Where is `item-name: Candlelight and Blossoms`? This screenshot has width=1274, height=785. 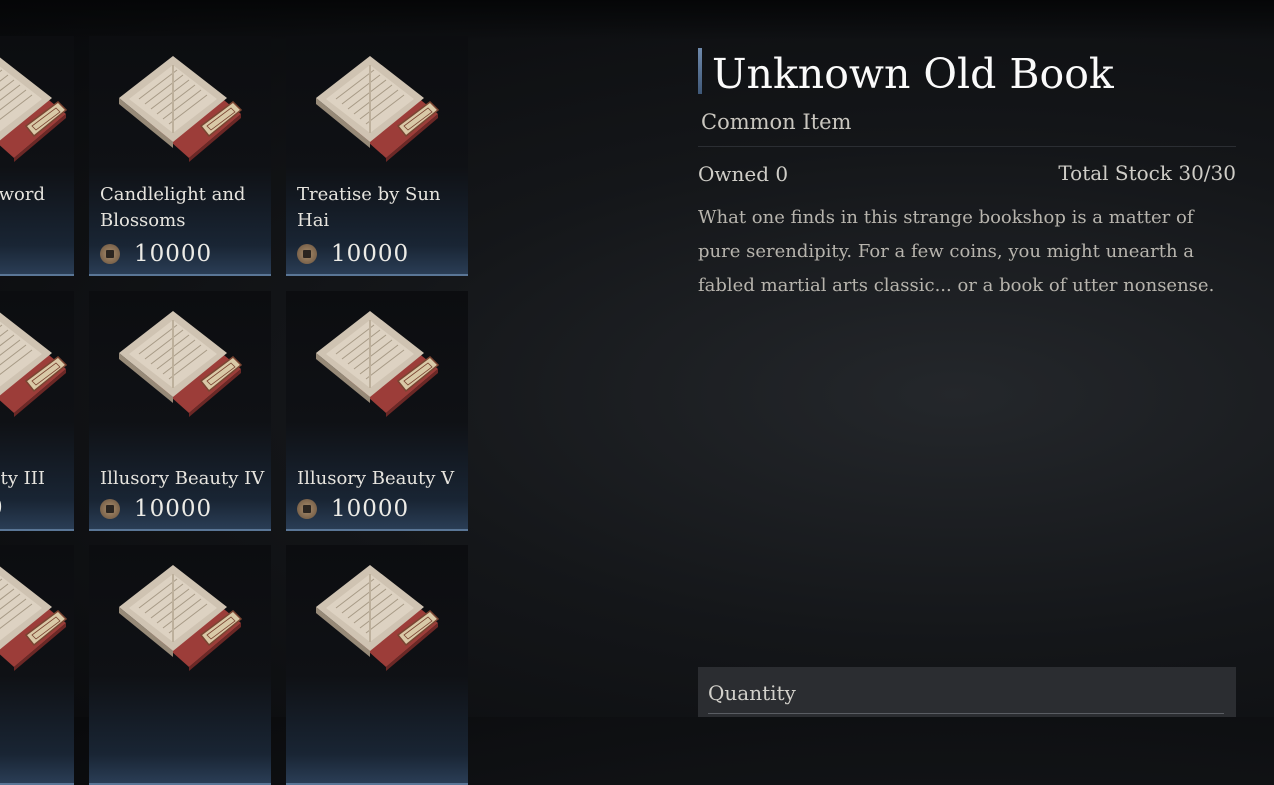 item-name: Candlelight and Blossoms is located at coordinates (173, 207).